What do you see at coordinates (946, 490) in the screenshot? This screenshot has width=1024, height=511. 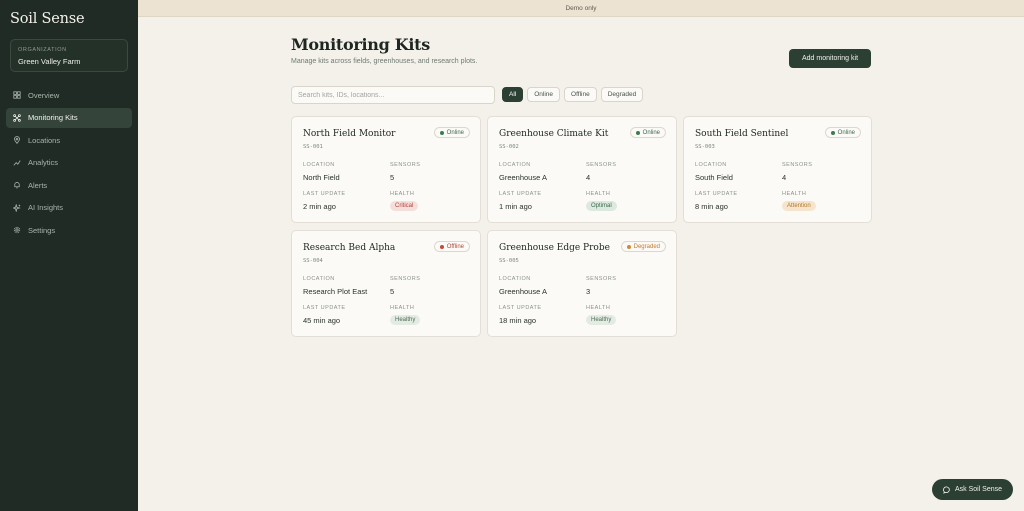 I see `chat-bubble-icon` at bounding box center [946, 490].